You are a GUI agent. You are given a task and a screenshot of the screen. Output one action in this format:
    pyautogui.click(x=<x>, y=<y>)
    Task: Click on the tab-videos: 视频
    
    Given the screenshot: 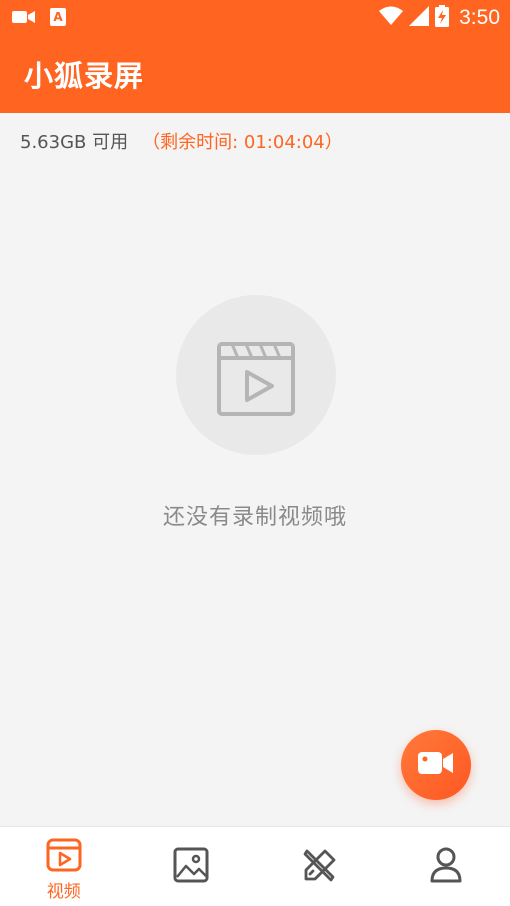 What is the action you would take?
    pyautogui.click(x=64, y=866)
    